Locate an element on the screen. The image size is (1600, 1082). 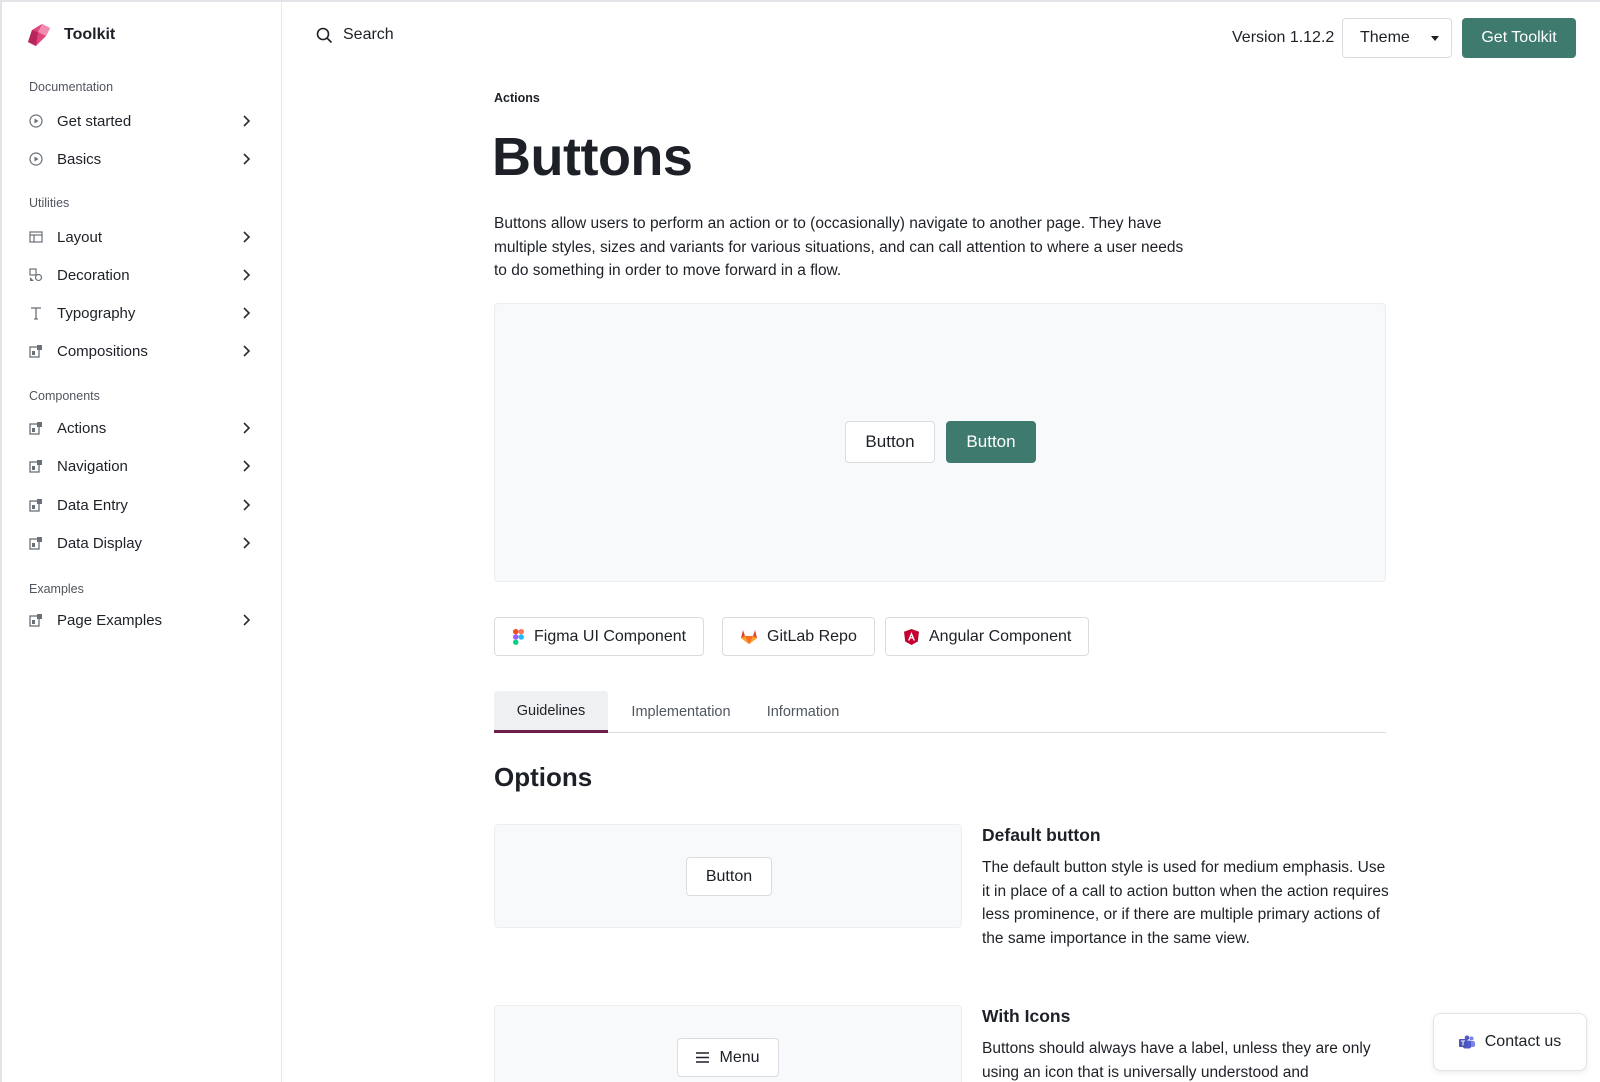
tab-bar: Guidelines Implementation Information is located at coordinates (940, 712).